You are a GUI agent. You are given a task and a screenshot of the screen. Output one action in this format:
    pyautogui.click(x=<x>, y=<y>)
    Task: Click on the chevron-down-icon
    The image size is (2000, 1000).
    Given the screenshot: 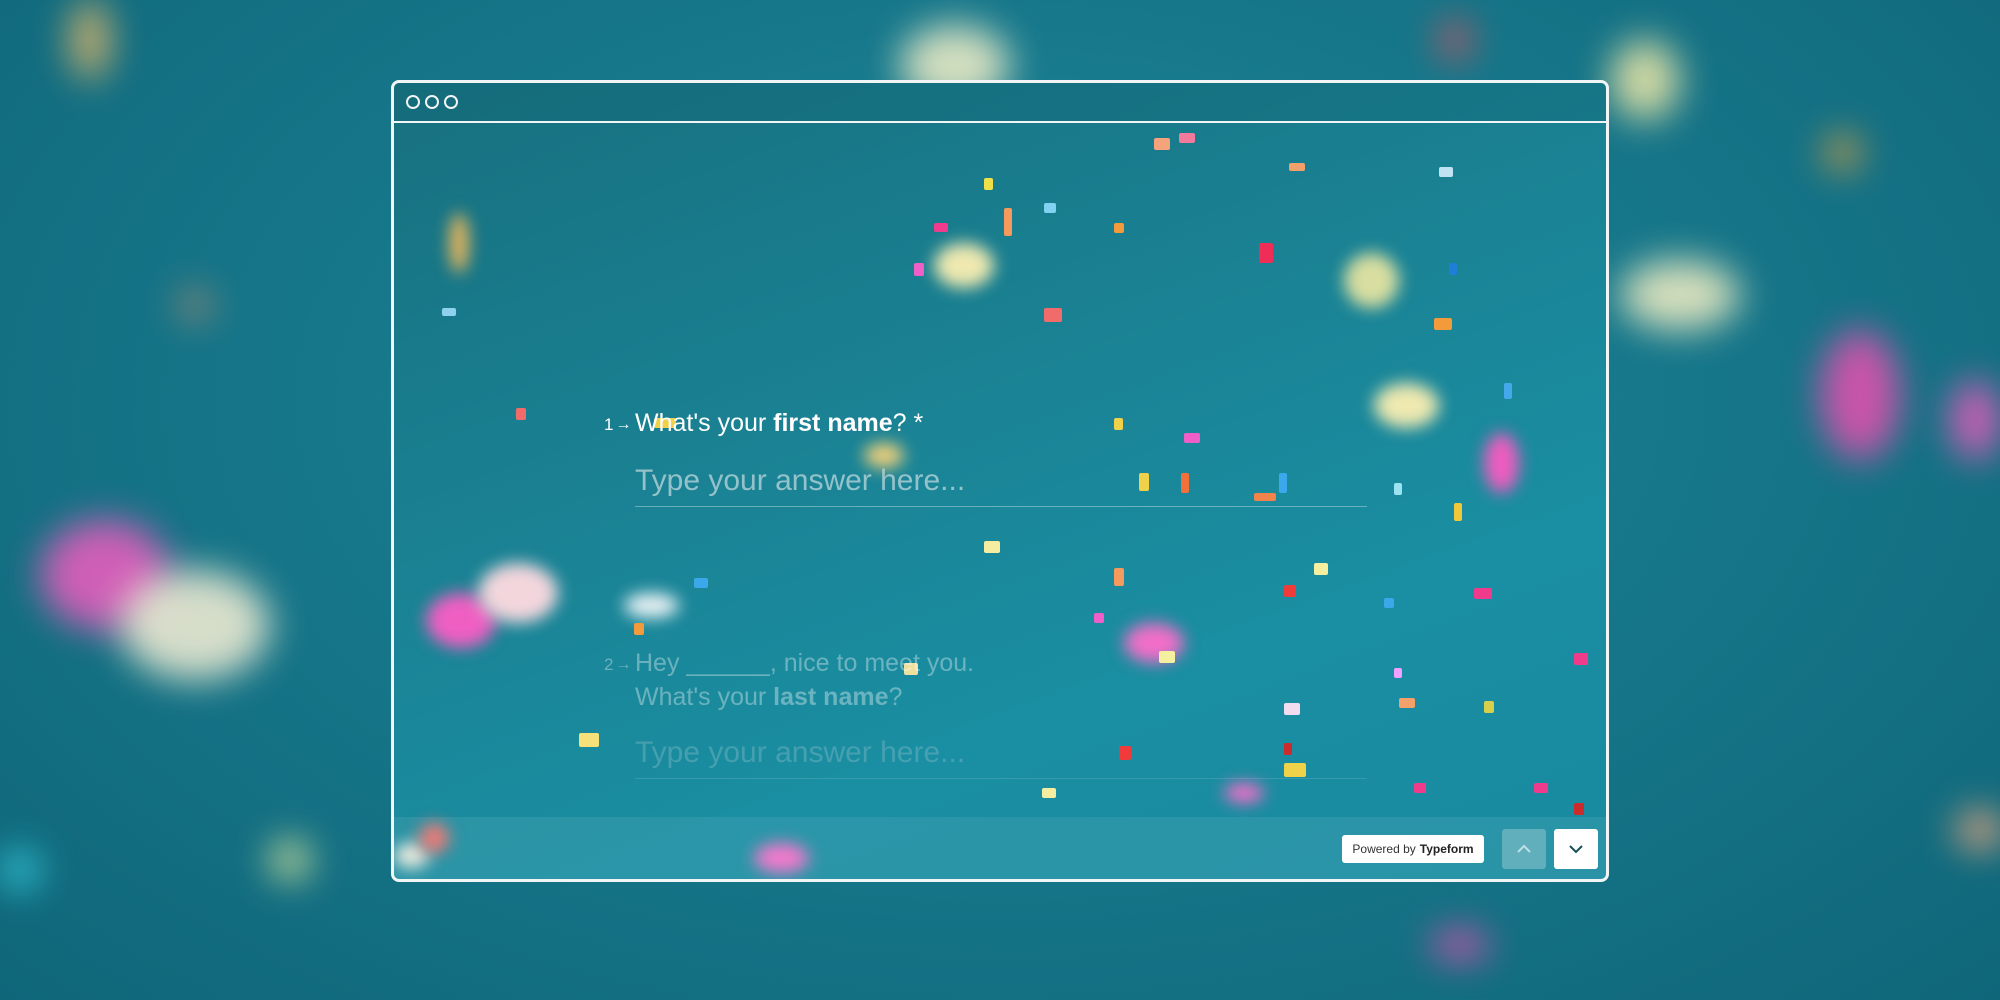 What is the action you would take?
    pyautogui.click(x=1576, y=849)
    